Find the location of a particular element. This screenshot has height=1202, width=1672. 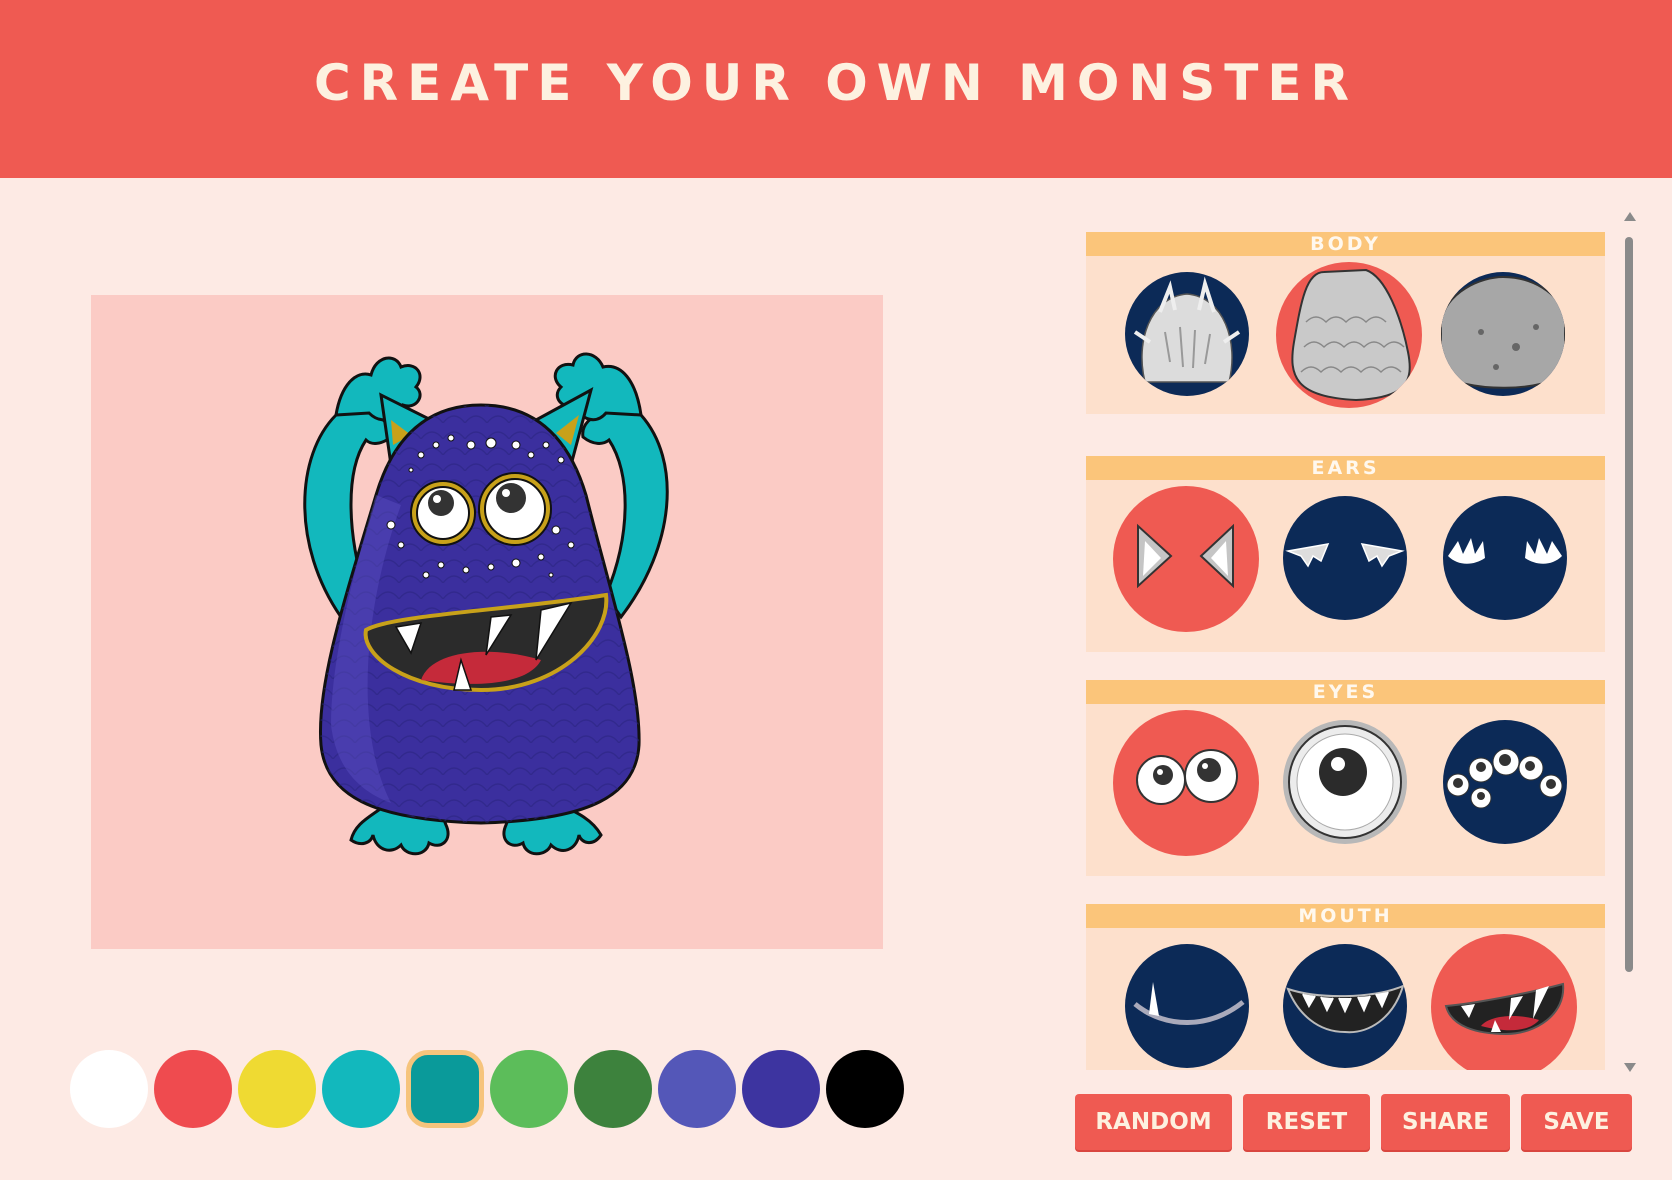

section-title-eyes: EYES is located at coordinates (1345, 692).